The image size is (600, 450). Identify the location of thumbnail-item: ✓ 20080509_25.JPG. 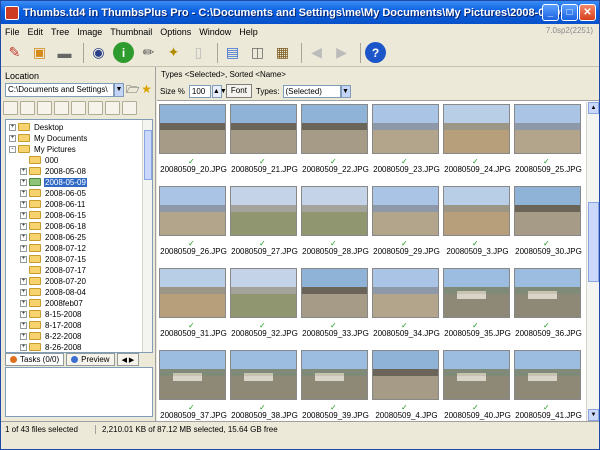
(547, 144).